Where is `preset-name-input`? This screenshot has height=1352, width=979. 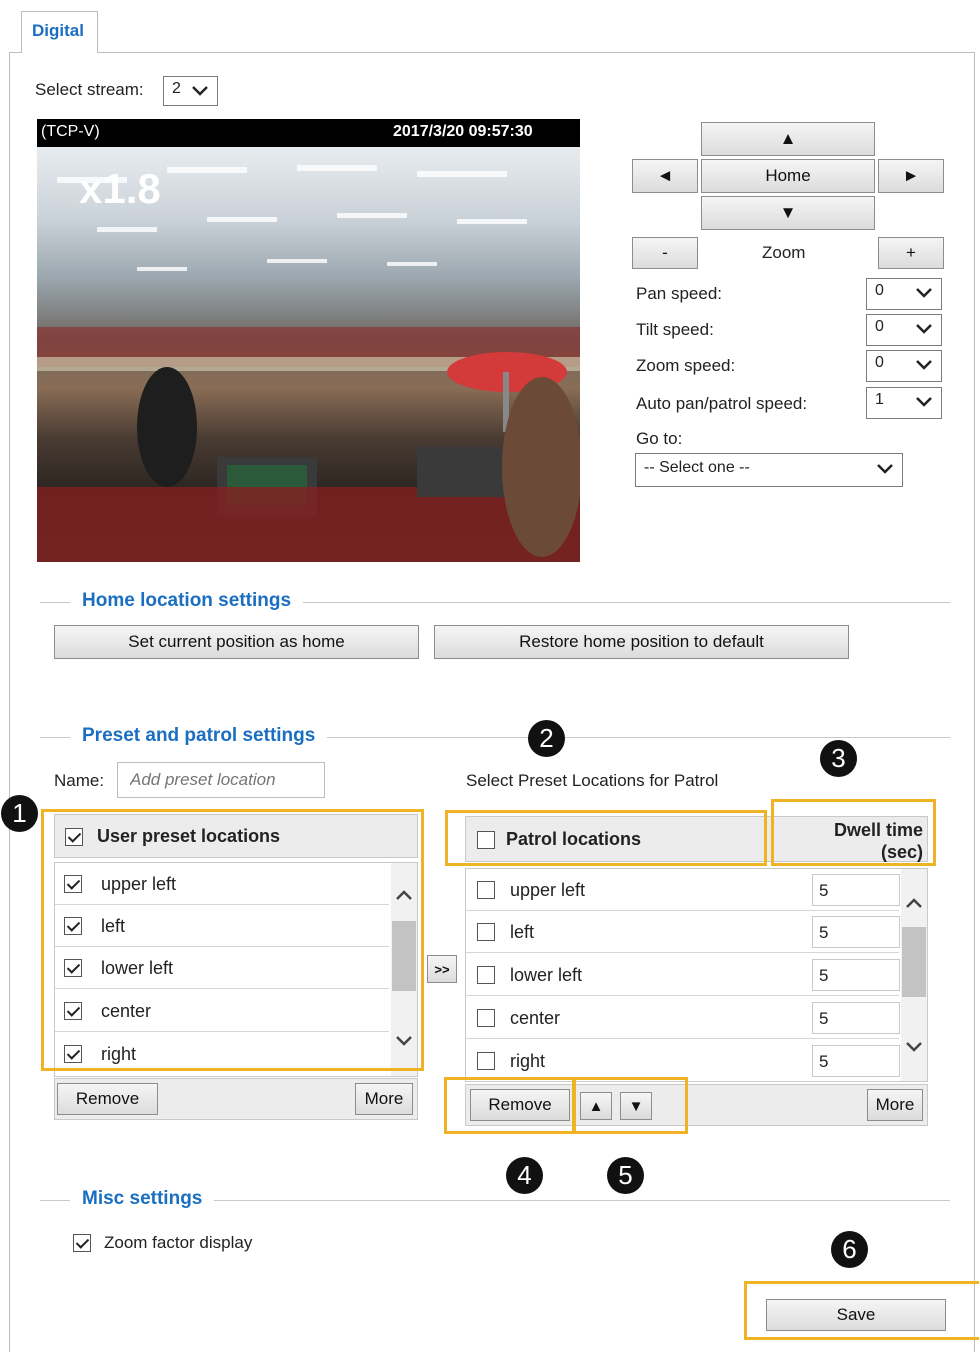
preset-name-input is located at coordinates (221, 780).